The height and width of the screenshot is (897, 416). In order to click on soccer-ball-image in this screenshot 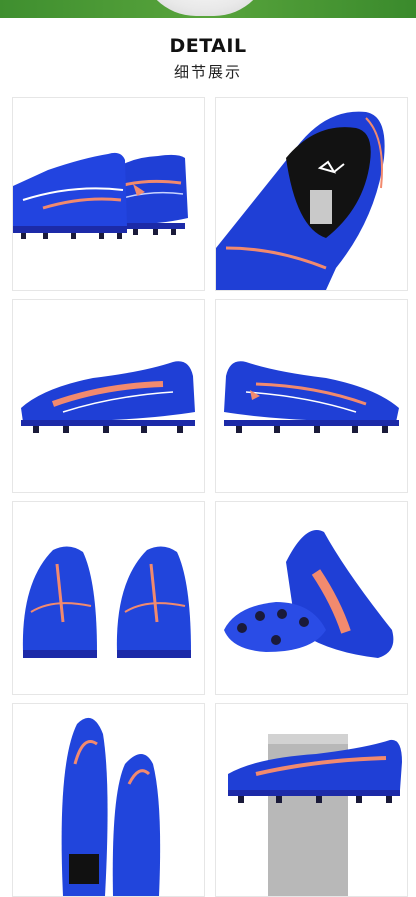, I will do `click(205, 8)`.